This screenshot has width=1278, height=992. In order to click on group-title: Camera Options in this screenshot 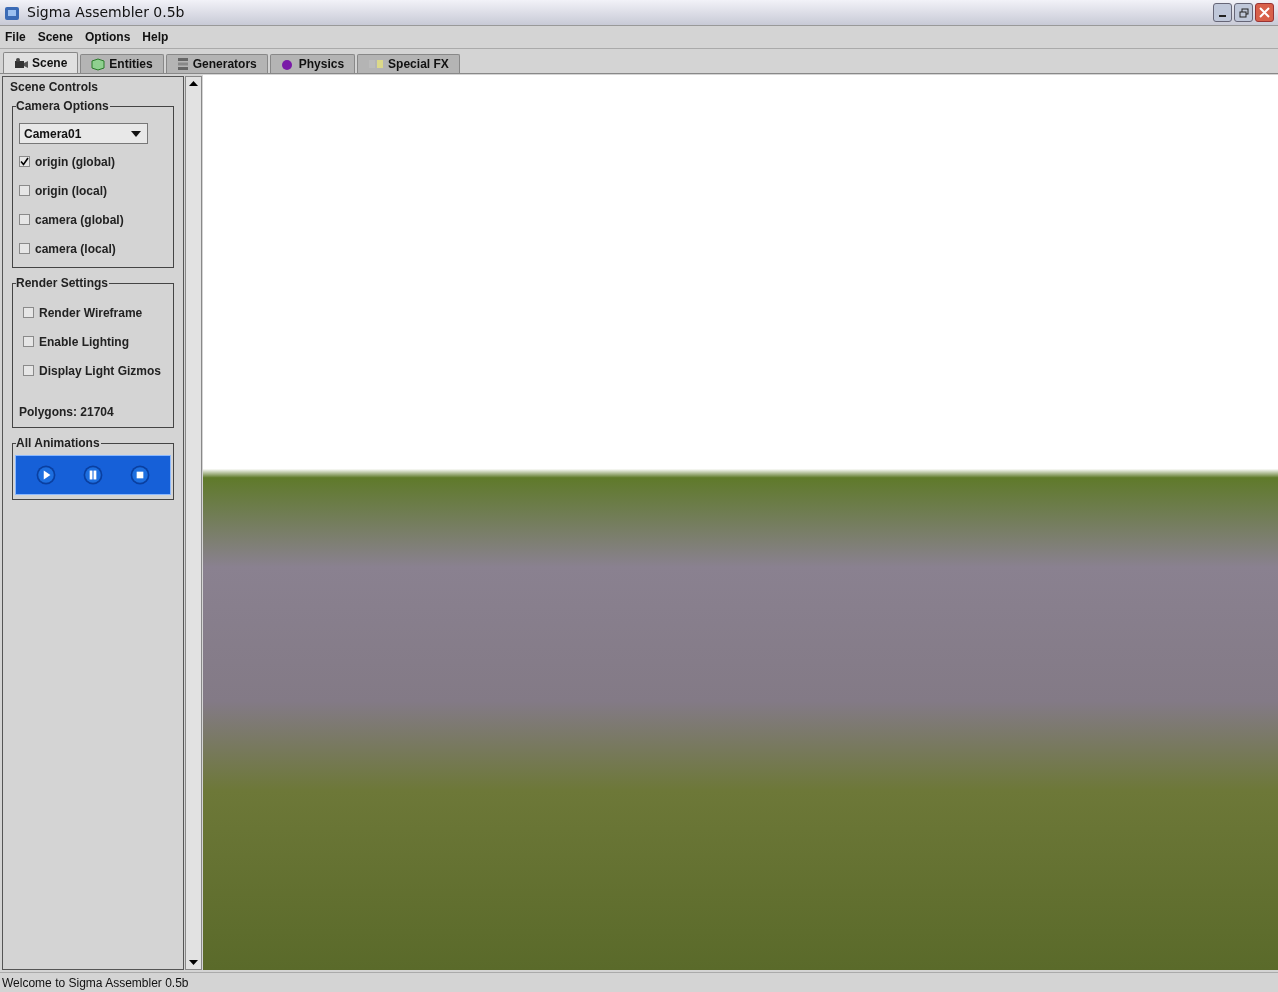, I will do `click(63, 106)`.